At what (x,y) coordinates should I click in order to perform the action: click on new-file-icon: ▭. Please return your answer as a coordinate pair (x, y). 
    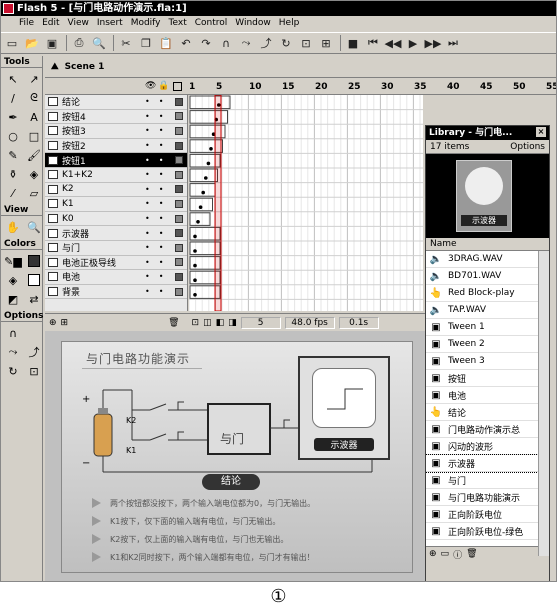
    Looking at the image, I should click on (12, 43).